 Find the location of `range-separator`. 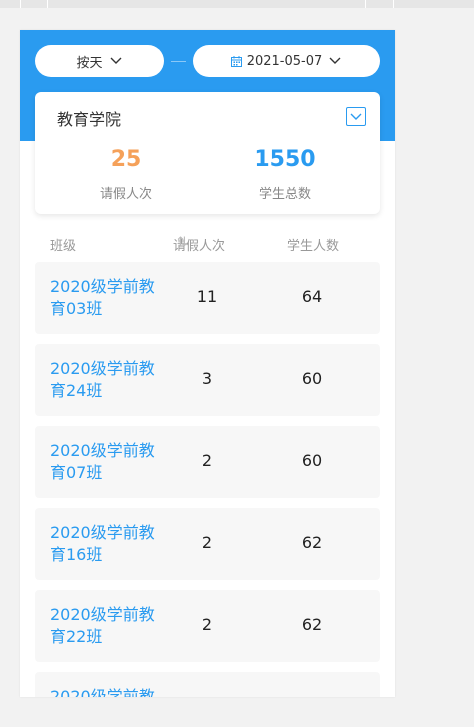

range-separator is located at coordinates (178, 61).